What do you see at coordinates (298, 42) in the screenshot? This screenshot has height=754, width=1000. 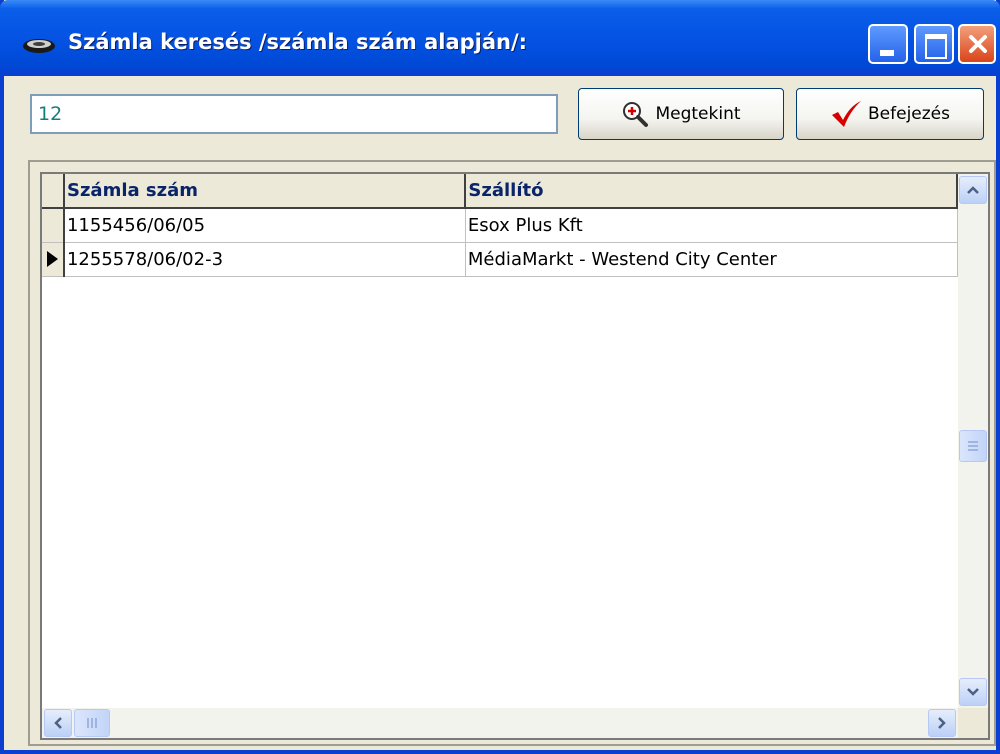 I see `window-title: Számla keresés /számla szám alapján/:` at bounding box center [298, 42].